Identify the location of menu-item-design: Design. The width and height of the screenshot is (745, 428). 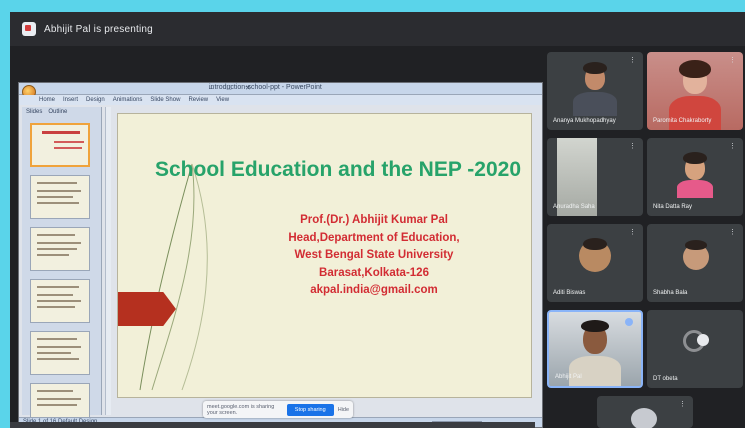
(95, 100).